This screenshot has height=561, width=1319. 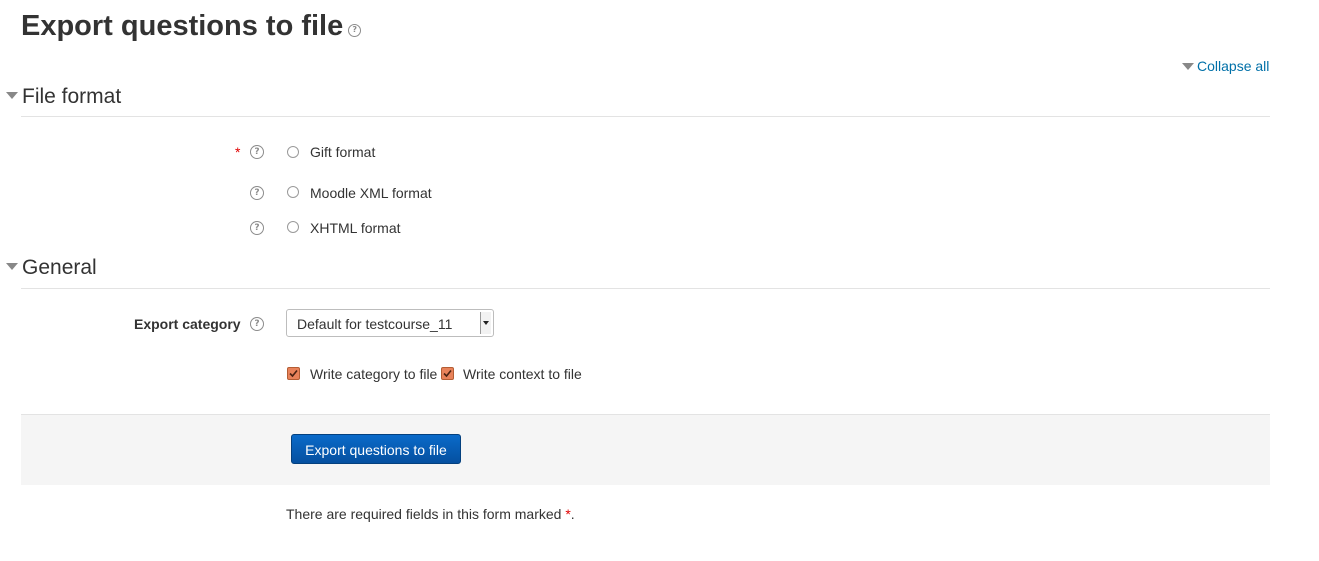 I want to click on section-general-heading: General, so click(x=59, y=267).